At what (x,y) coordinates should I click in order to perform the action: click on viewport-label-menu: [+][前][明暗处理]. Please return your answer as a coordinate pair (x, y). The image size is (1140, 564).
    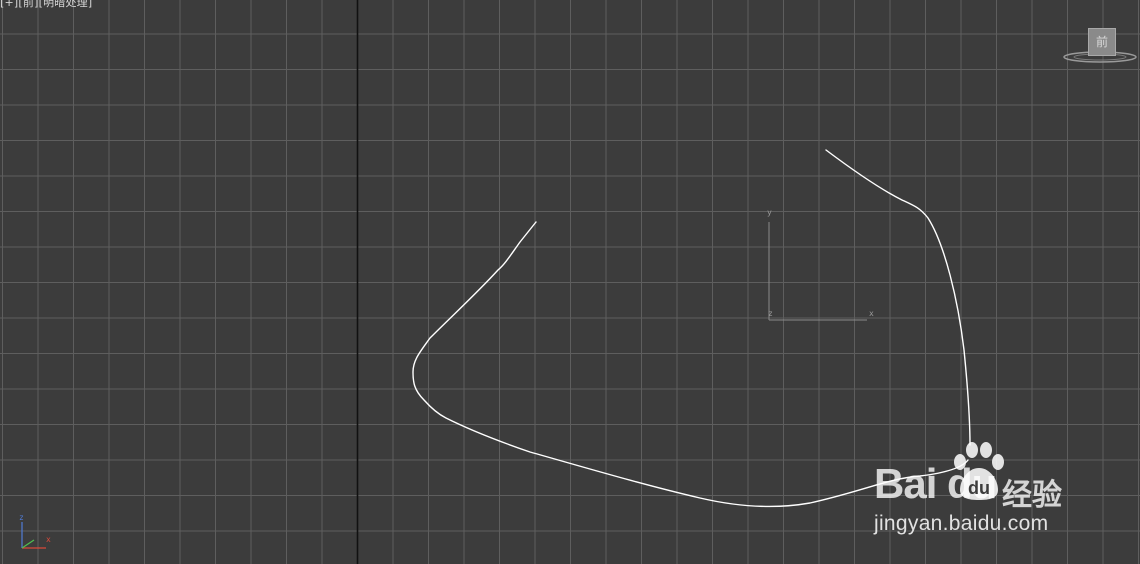
    Looking at the image, I should click on (46, 5).